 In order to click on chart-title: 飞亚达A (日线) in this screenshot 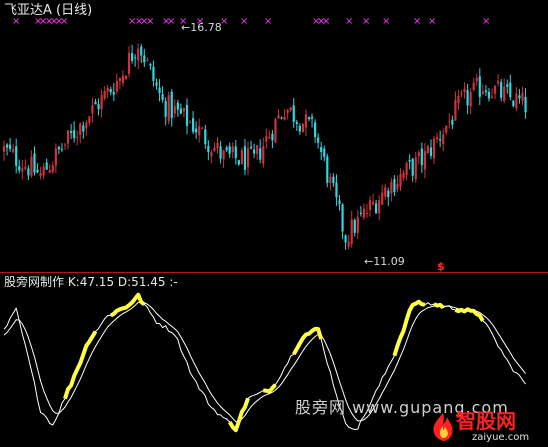, I will do `click(48, 10)`.